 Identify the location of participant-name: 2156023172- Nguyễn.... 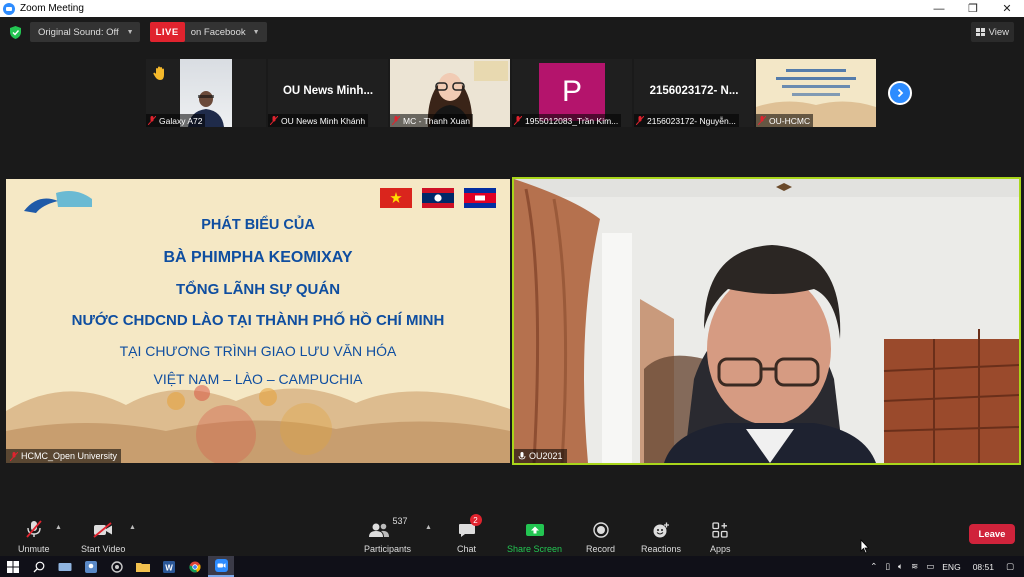
(686, 120).